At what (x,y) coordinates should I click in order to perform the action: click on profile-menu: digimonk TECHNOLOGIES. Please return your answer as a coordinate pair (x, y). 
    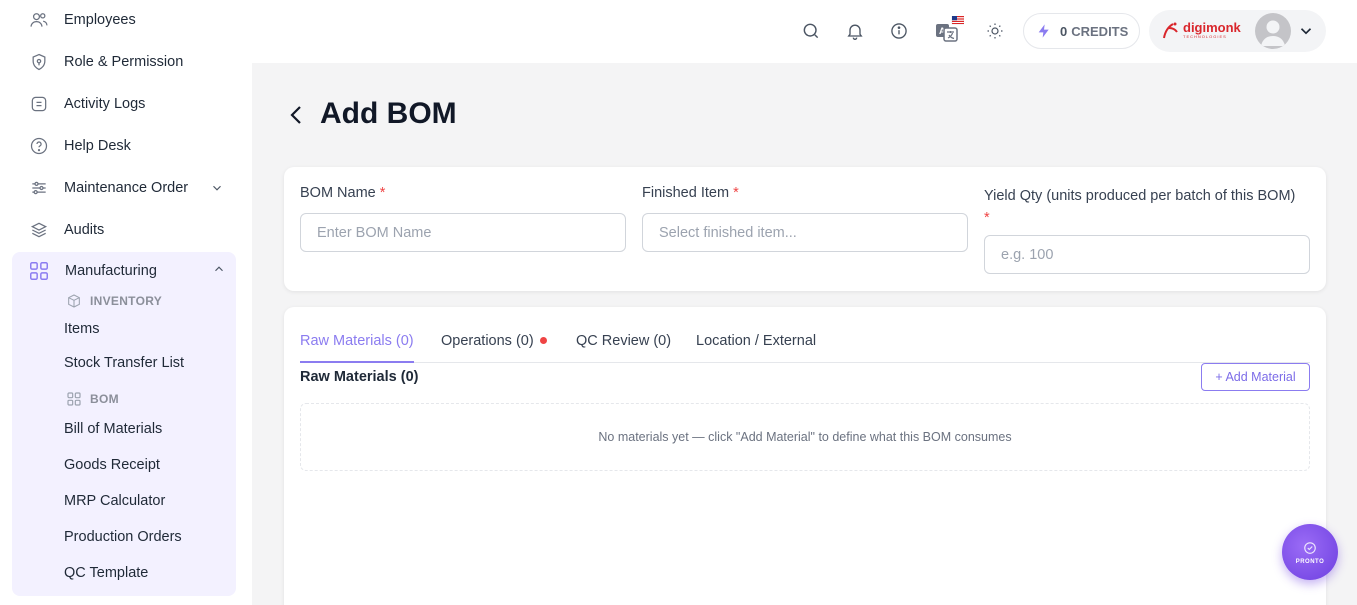
    Looking at the image, I should click on (1237, 31).